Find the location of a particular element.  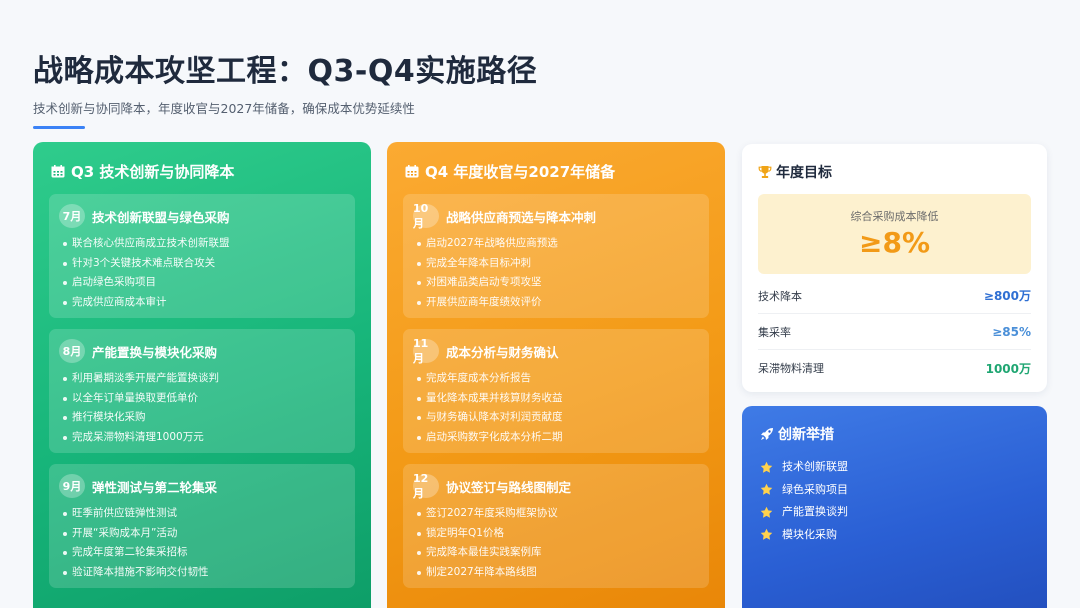

list-item: 锁定明年Q1价格 is located at coordinates (558, 534).